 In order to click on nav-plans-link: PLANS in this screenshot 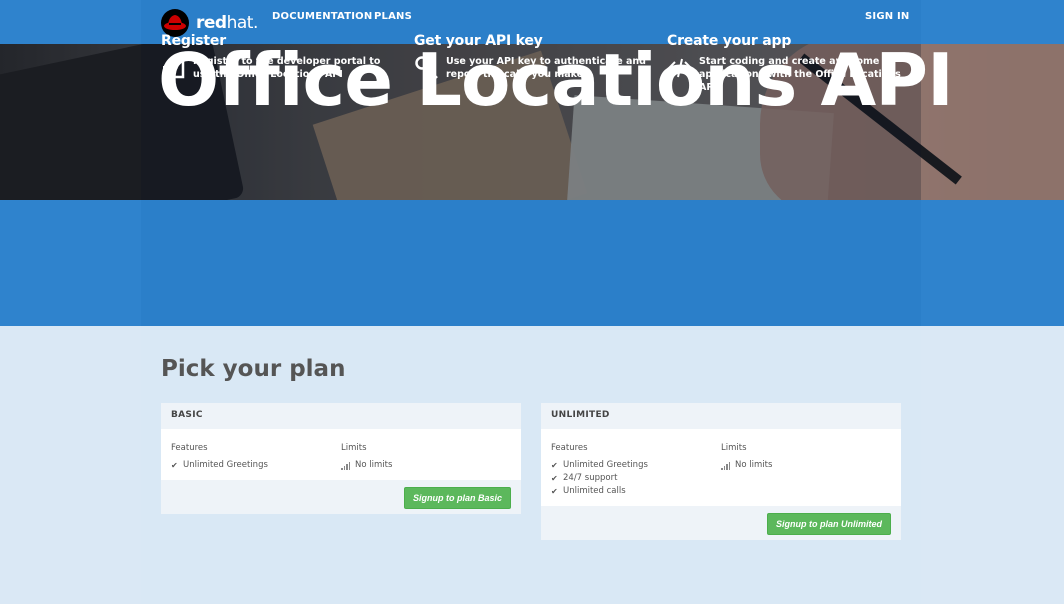, I will do `click(393, 16)`.